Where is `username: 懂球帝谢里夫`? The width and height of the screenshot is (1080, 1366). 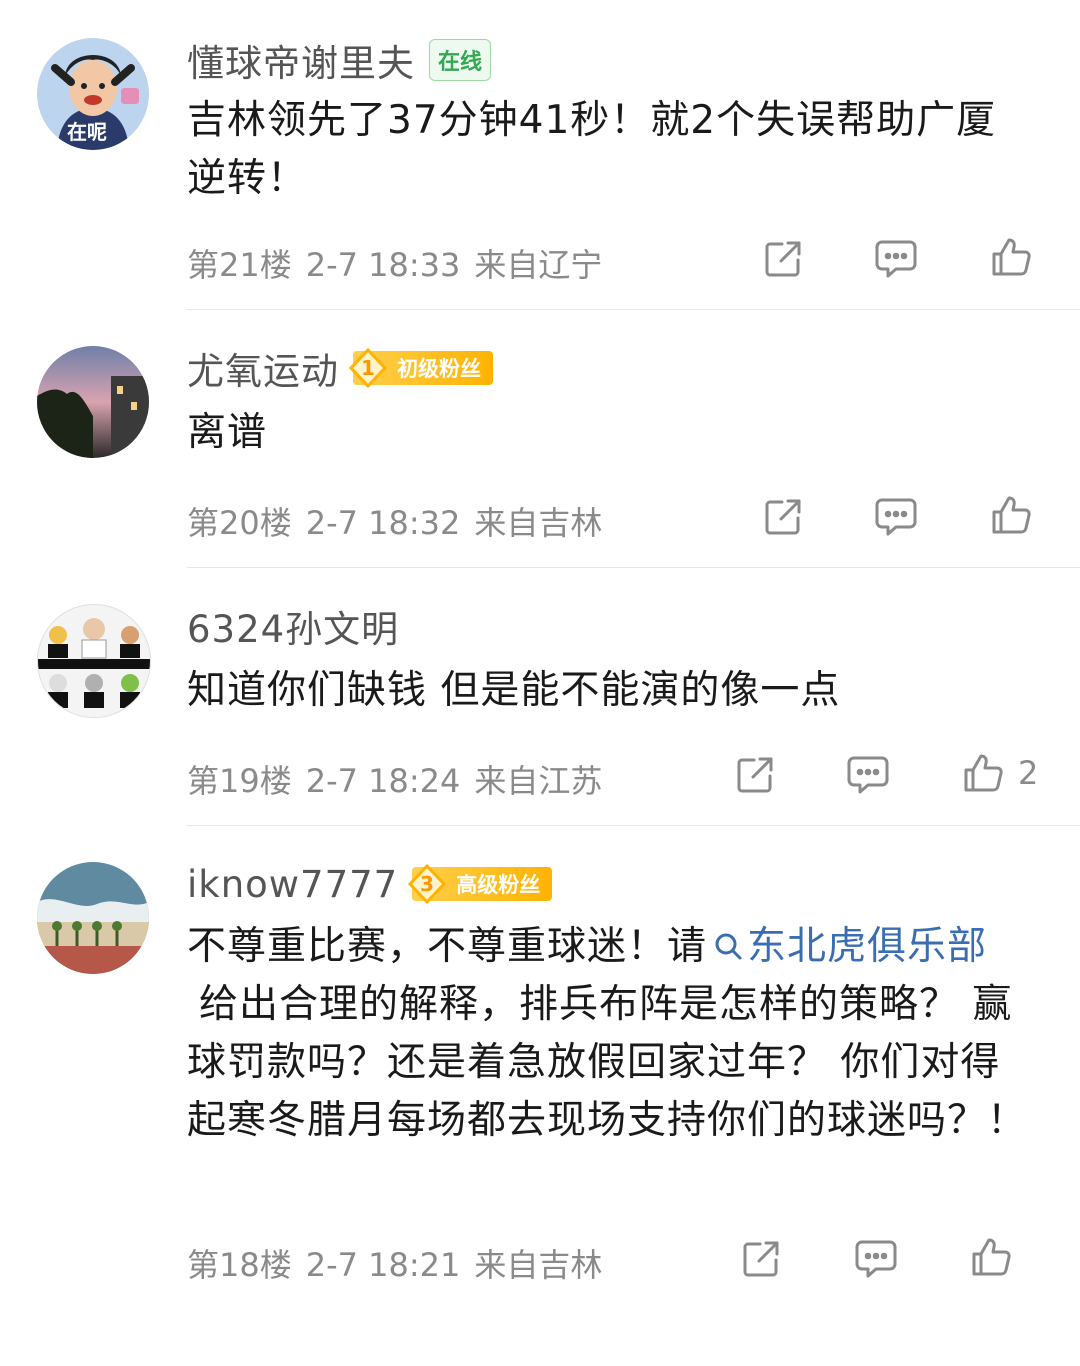 username: 懂球帝谢里夫 is located at coordinates (301, 60).